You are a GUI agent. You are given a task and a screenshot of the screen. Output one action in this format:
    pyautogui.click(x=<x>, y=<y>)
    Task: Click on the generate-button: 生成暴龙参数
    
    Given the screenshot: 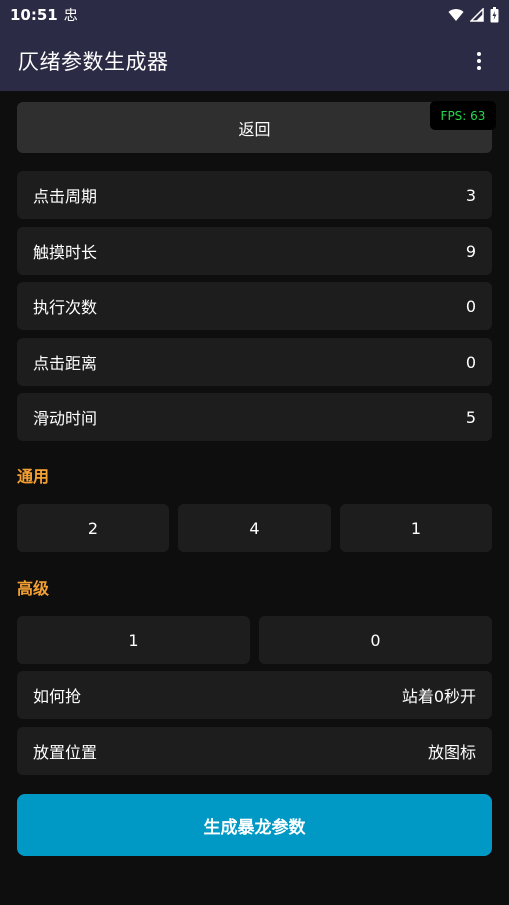 What is the action you would take?
    pyautogui.click(x=254, y=825)
    